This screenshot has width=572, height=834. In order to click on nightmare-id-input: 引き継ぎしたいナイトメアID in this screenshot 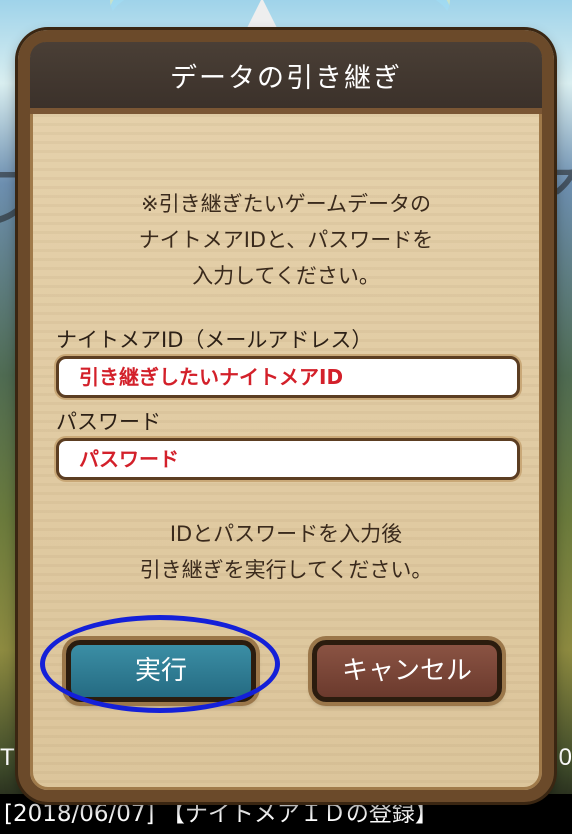, I will do `click(288, 377)`.